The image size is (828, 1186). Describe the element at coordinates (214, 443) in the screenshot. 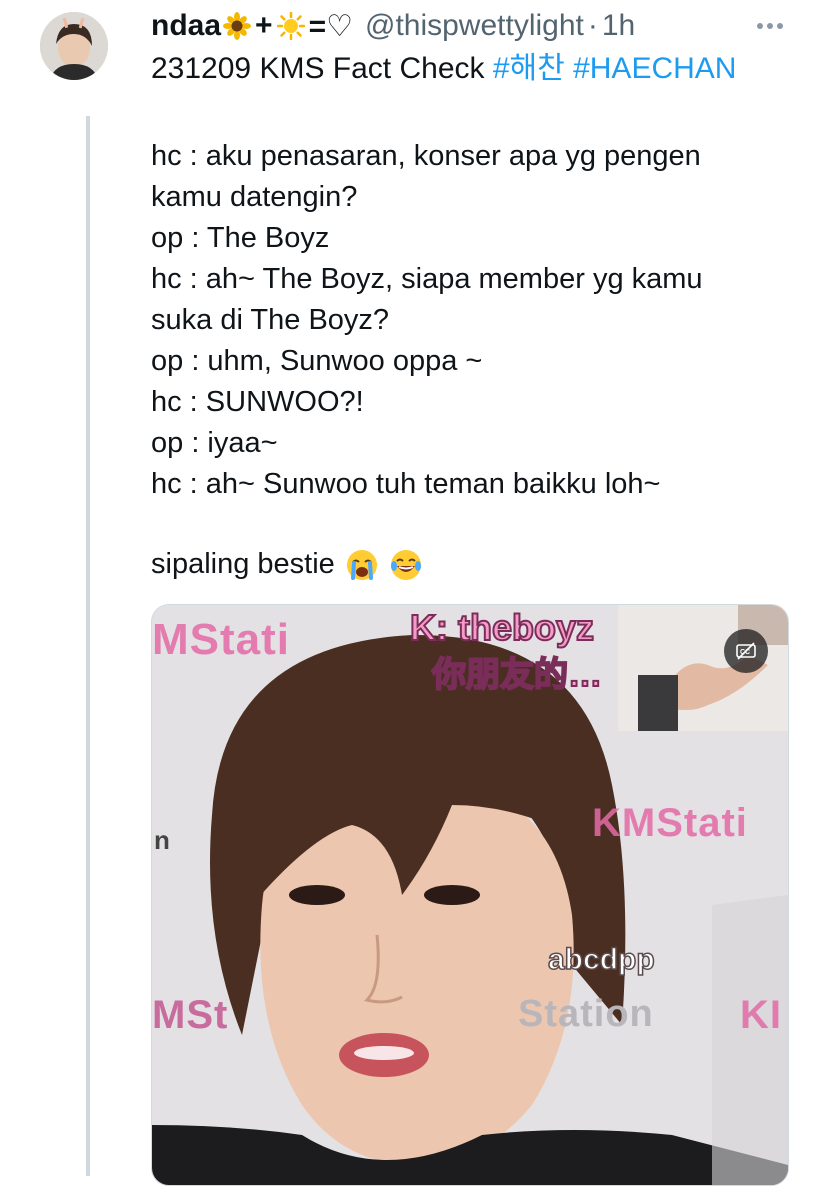

I see `body-line: op : iyaa~` at that location.